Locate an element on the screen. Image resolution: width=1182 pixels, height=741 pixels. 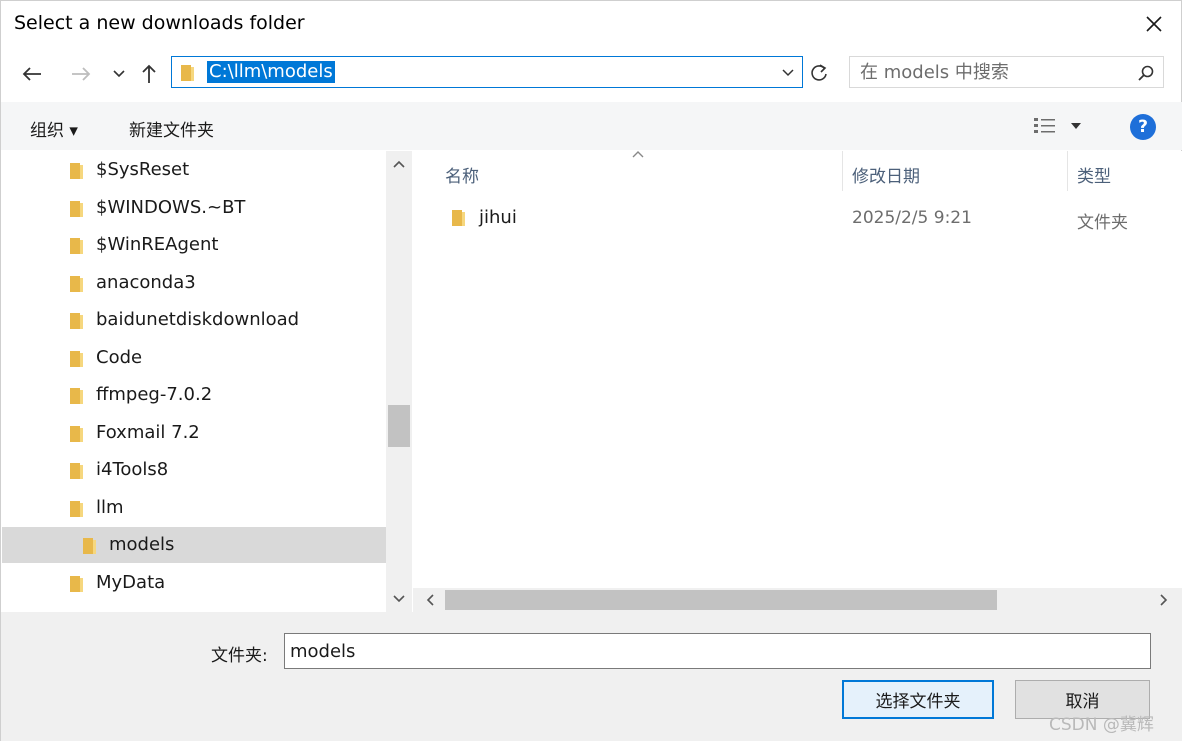
refresh-icon is located at coordinates (819, 72).